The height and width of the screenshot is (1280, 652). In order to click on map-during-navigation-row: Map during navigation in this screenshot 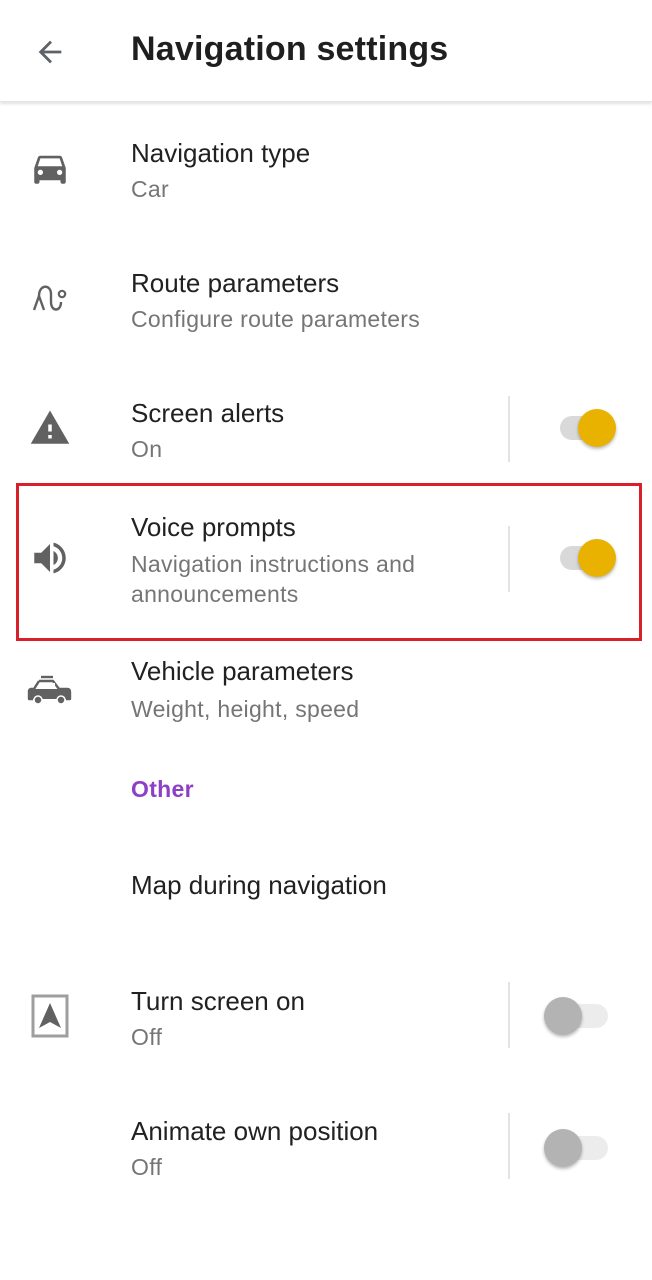, I will do `click(326, 889)`.